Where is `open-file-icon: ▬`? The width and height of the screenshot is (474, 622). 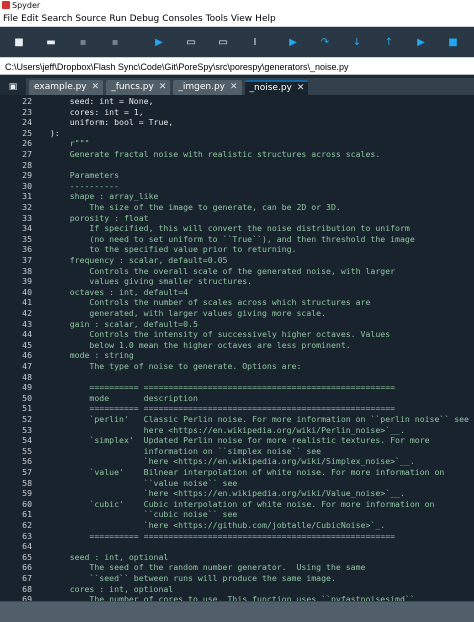 open-file-icon: ▬ is located at coordinates (51, 42).